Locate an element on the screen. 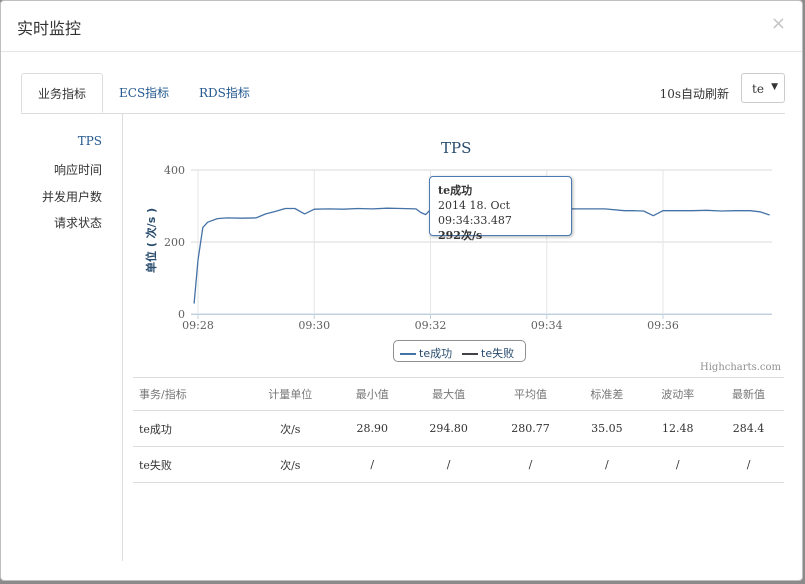 This screenshot has width=805, height=584. legend-item-te-failure: te失败 is located at coordinates (488, 353).